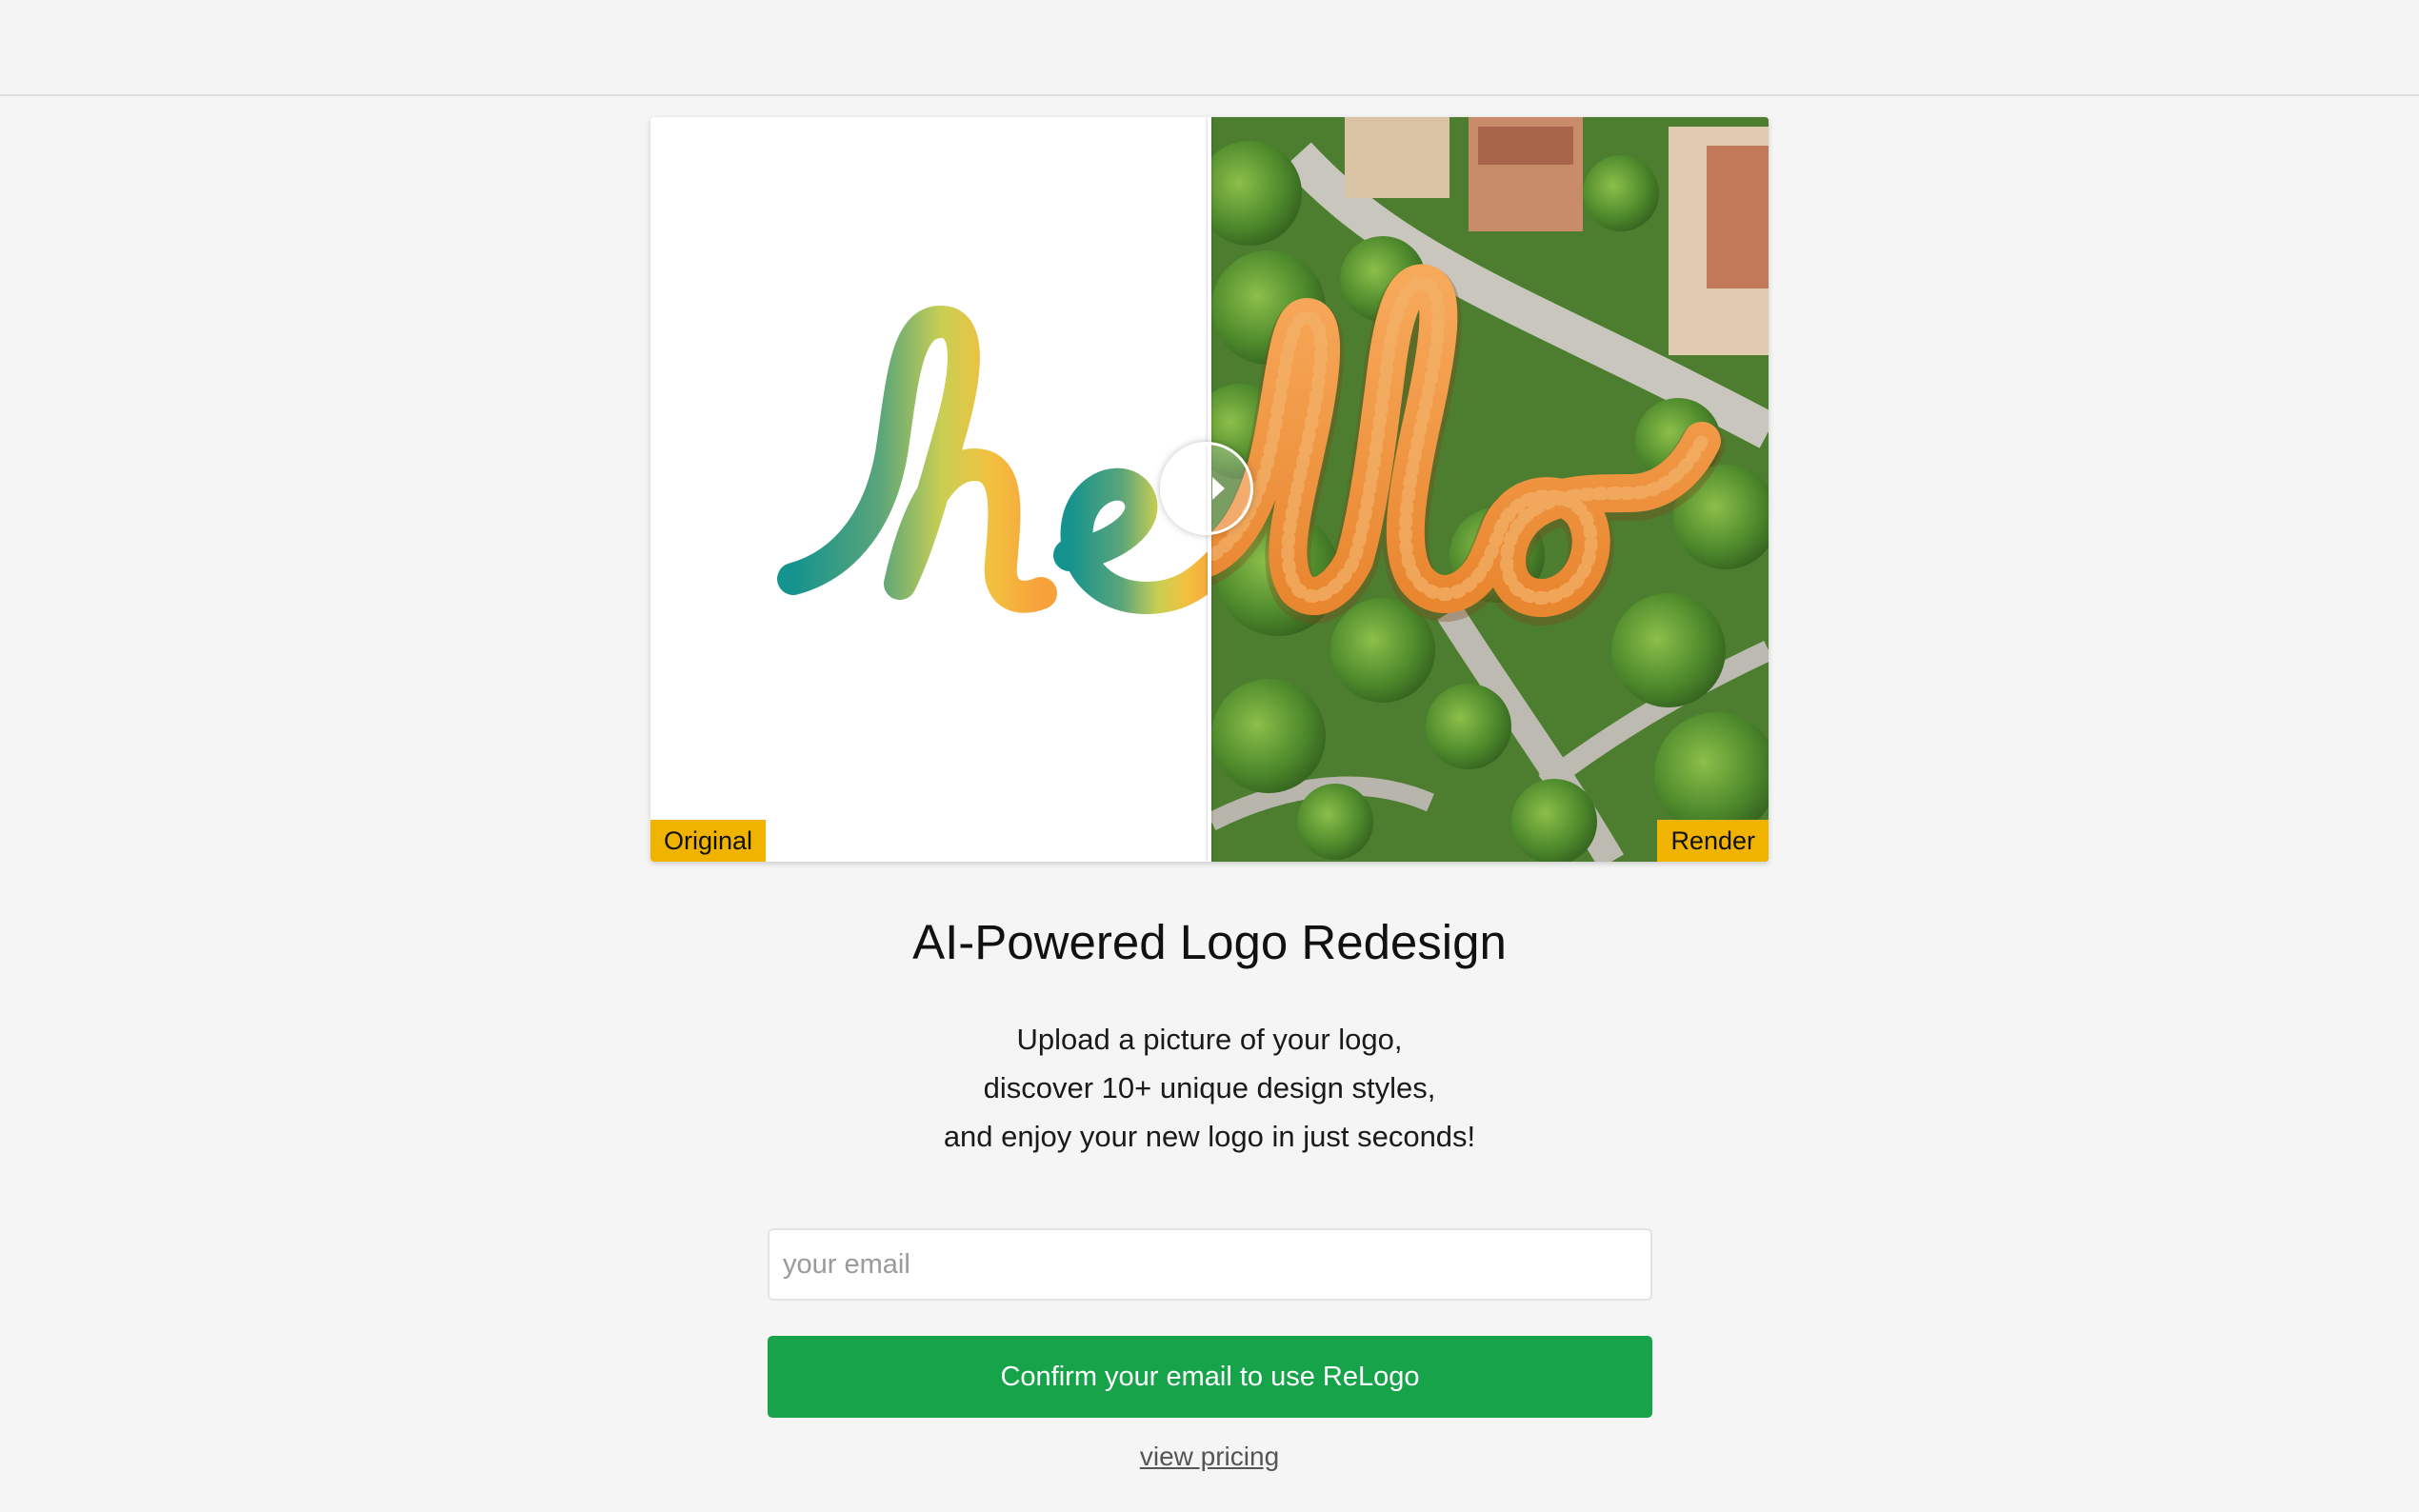 This screenshot has width=2419, height=1512. I want to click on original-logo-pane: Original, so click(941, 489).